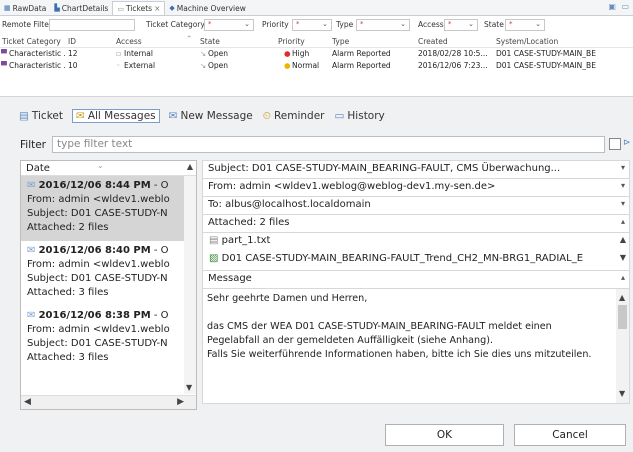  I want to click on tickets-icon: ▭, so click(120, 8).